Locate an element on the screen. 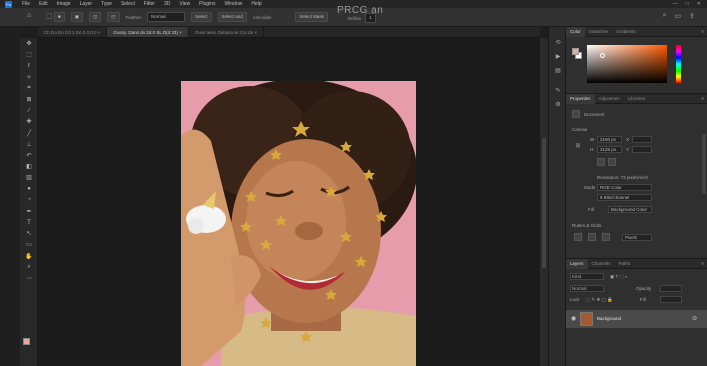 This screenshot has height=366, width=707. menu-edit: Edit is located at coordinates (43, 4).